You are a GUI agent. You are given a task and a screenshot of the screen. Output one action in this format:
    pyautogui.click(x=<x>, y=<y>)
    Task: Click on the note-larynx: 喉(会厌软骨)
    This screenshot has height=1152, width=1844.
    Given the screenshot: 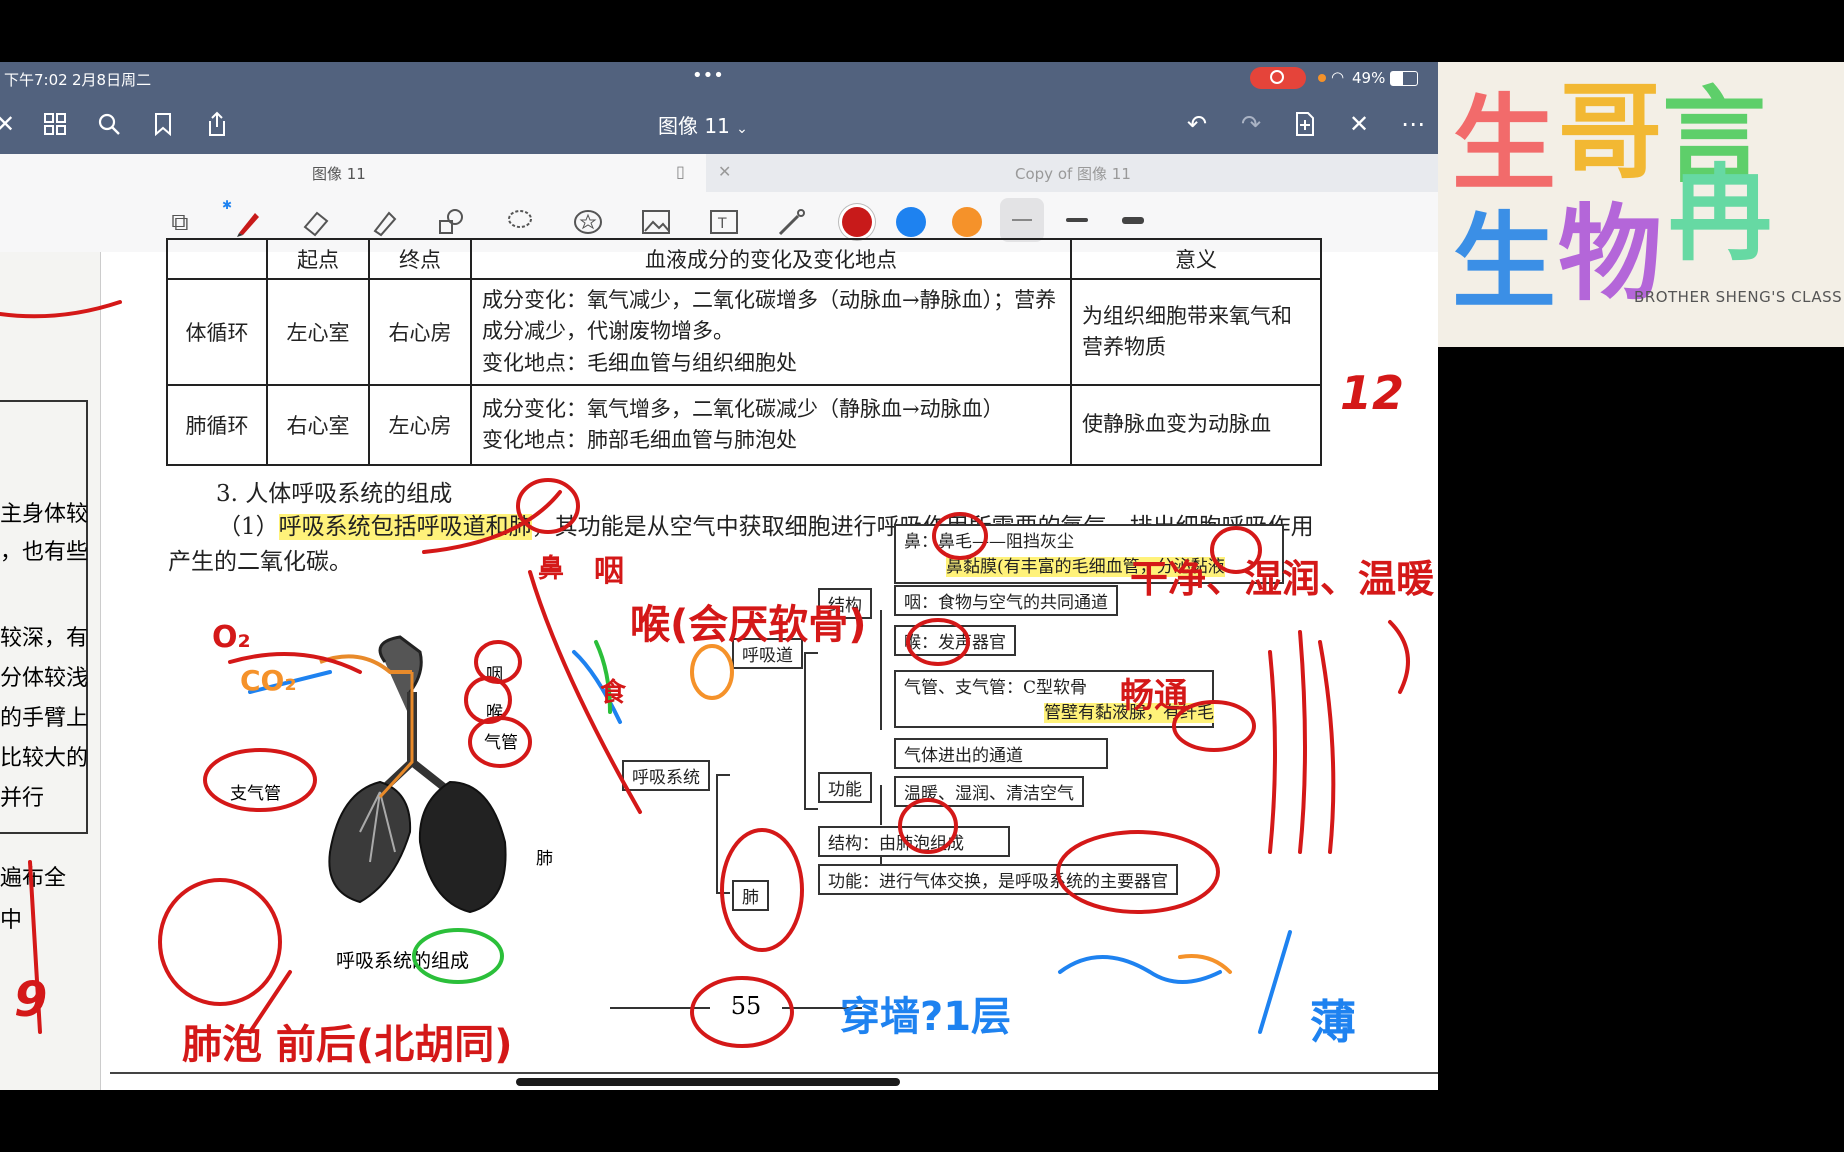 What is the action you would take?
    pyautogui.click(x=748, y=625)
    